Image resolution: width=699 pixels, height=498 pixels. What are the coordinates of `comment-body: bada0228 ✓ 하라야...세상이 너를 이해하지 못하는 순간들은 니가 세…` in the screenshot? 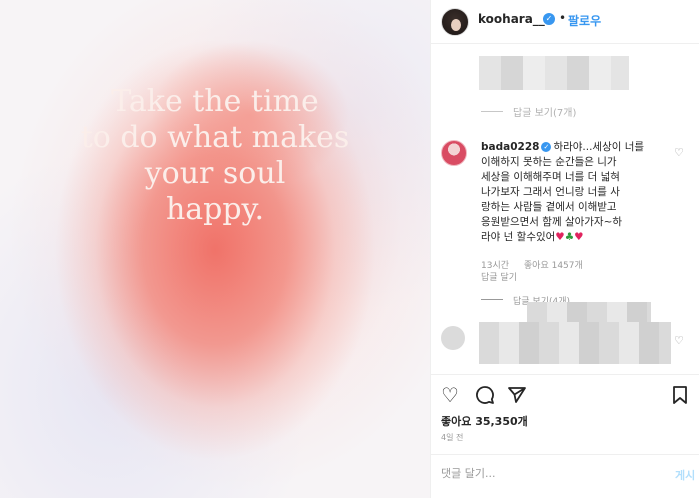 It's located at (576, 192).